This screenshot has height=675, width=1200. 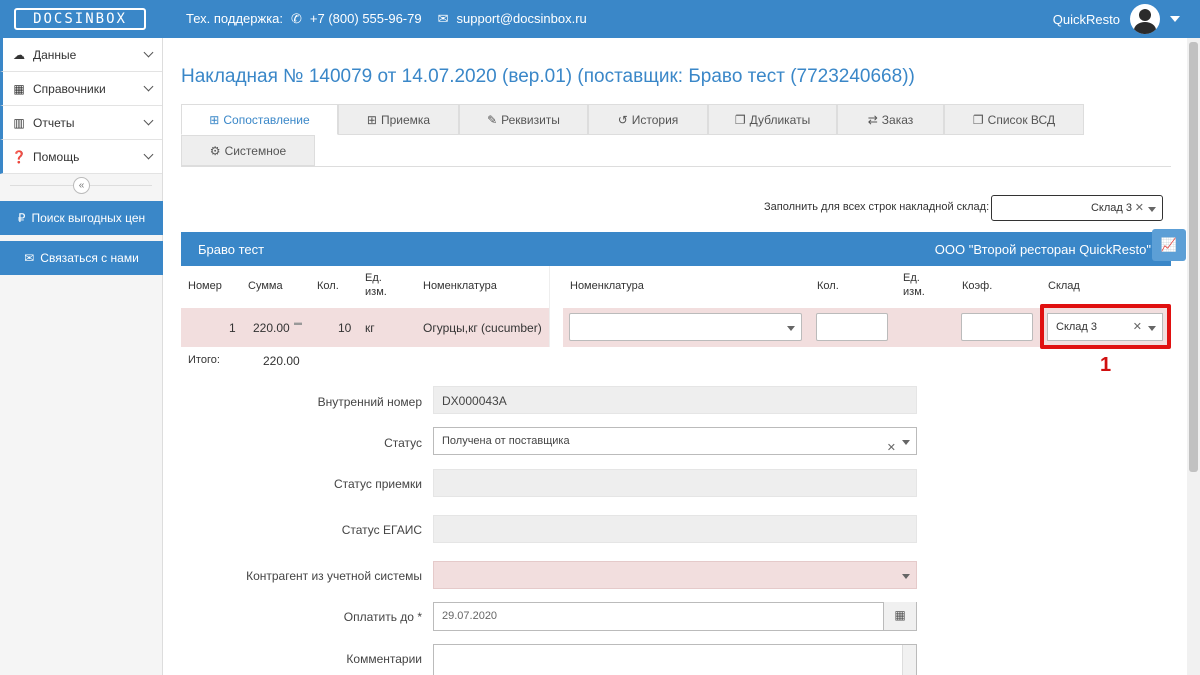 I want to click on tab-receipt: ⊞ Приемка, so click(x=398, y=119).